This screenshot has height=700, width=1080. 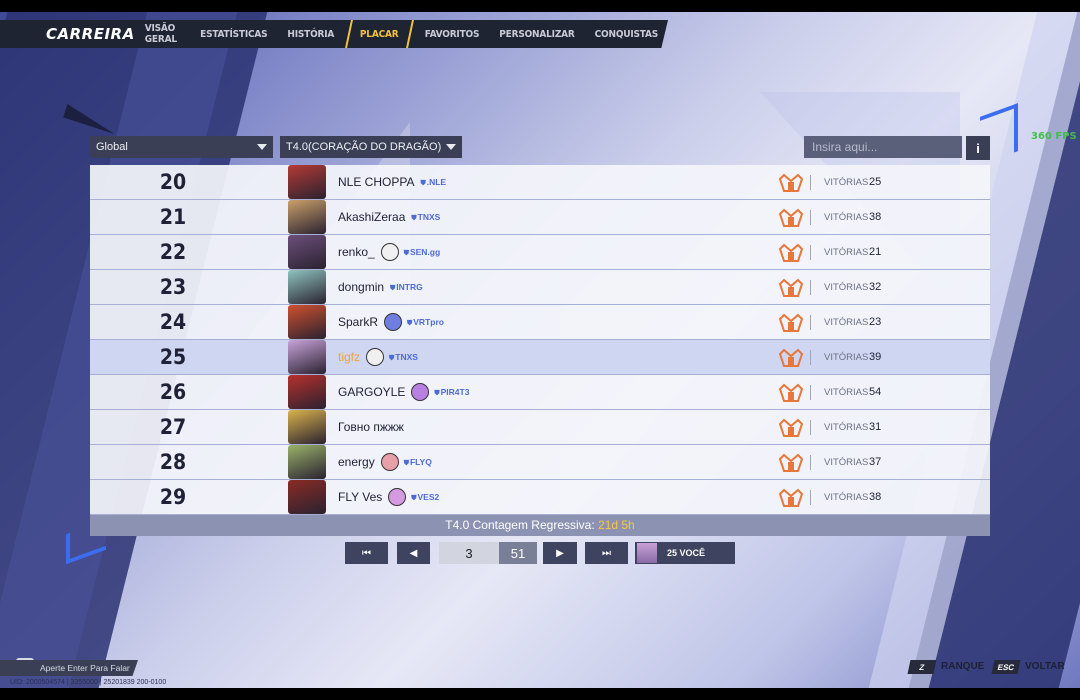 What do you see at coordinates (540, 525) in the screenshot?
I see `season-countdown: T4.0 Contagem Regressiva: 21d 5h` at bounding box center [540, 525].